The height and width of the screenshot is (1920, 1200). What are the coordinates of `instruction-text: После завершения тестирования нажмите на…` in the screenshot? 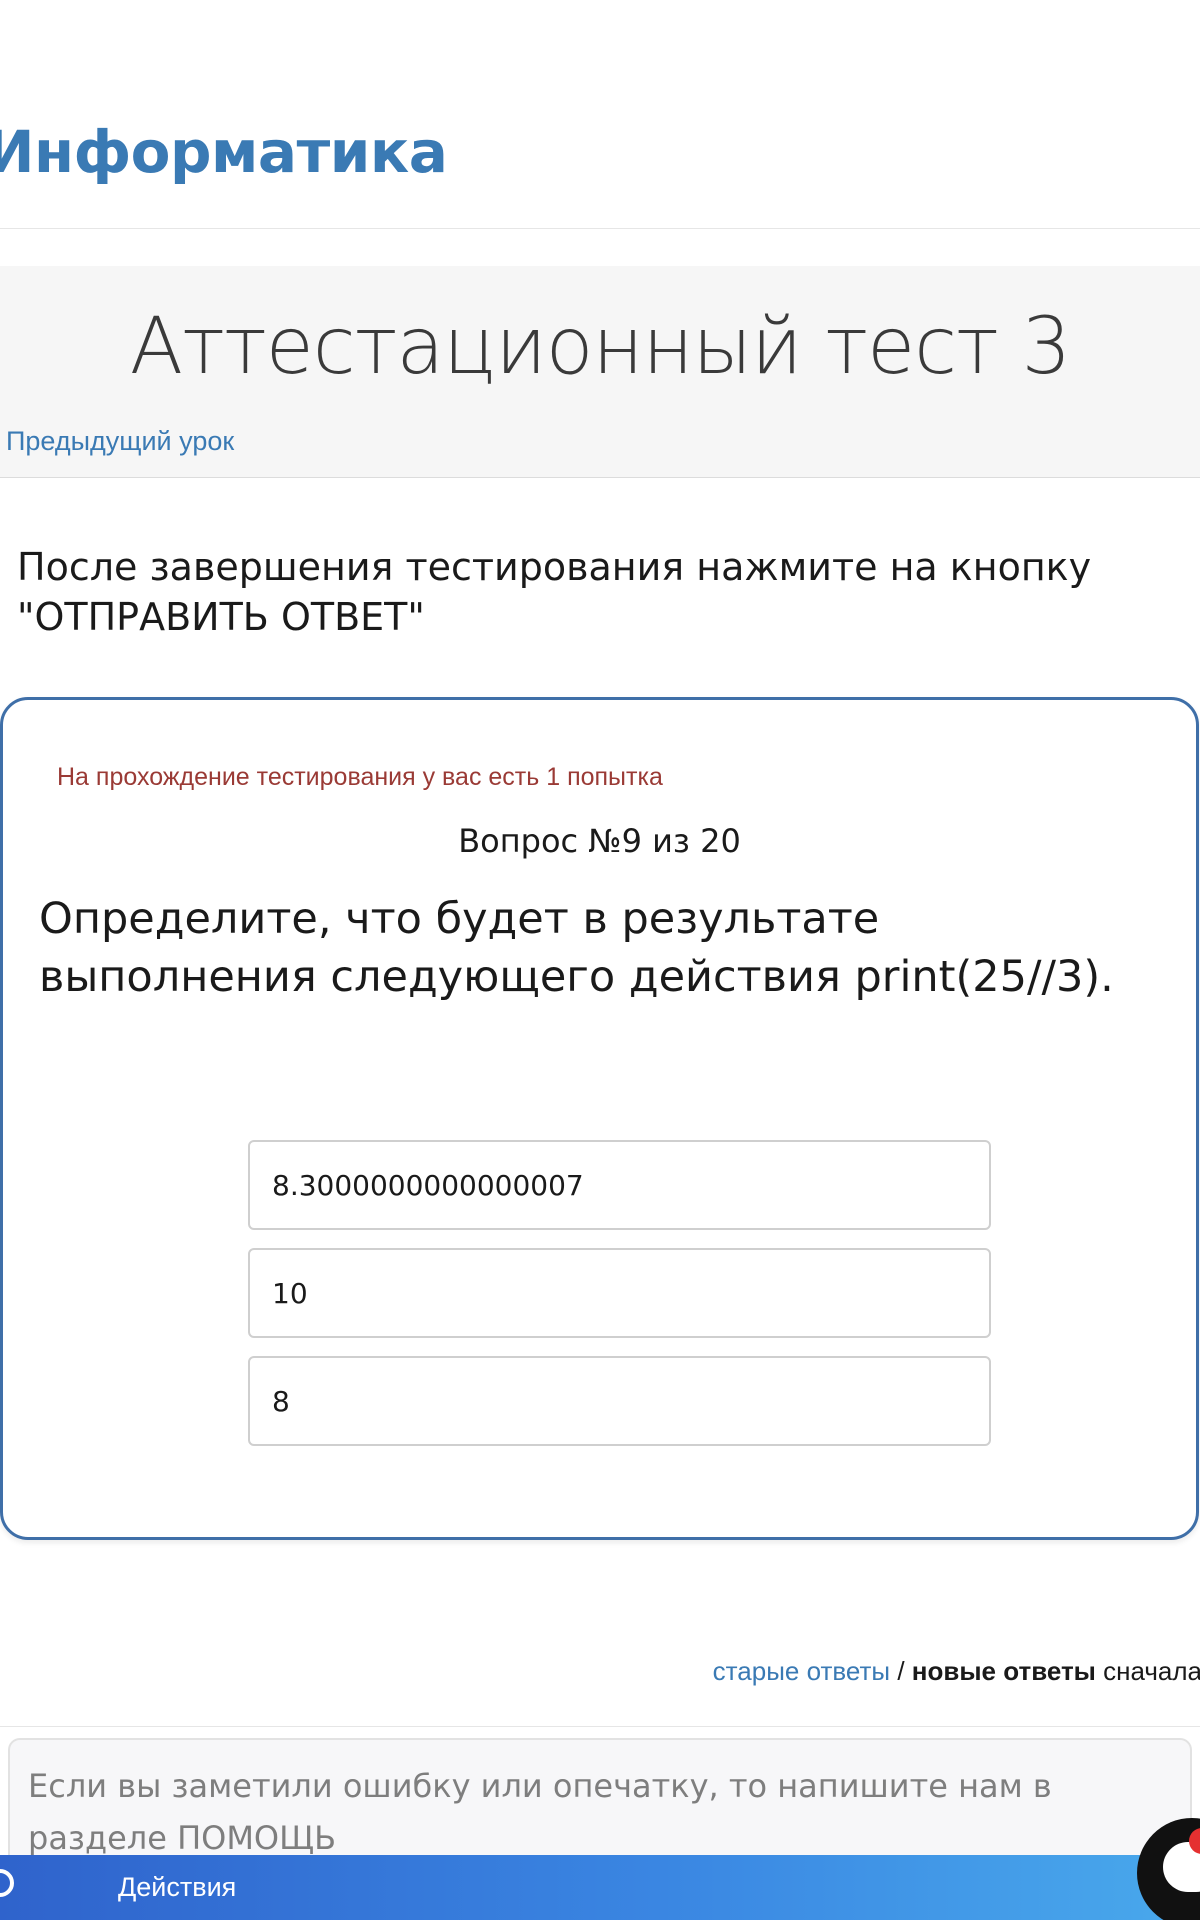 It's located at (554, 592).